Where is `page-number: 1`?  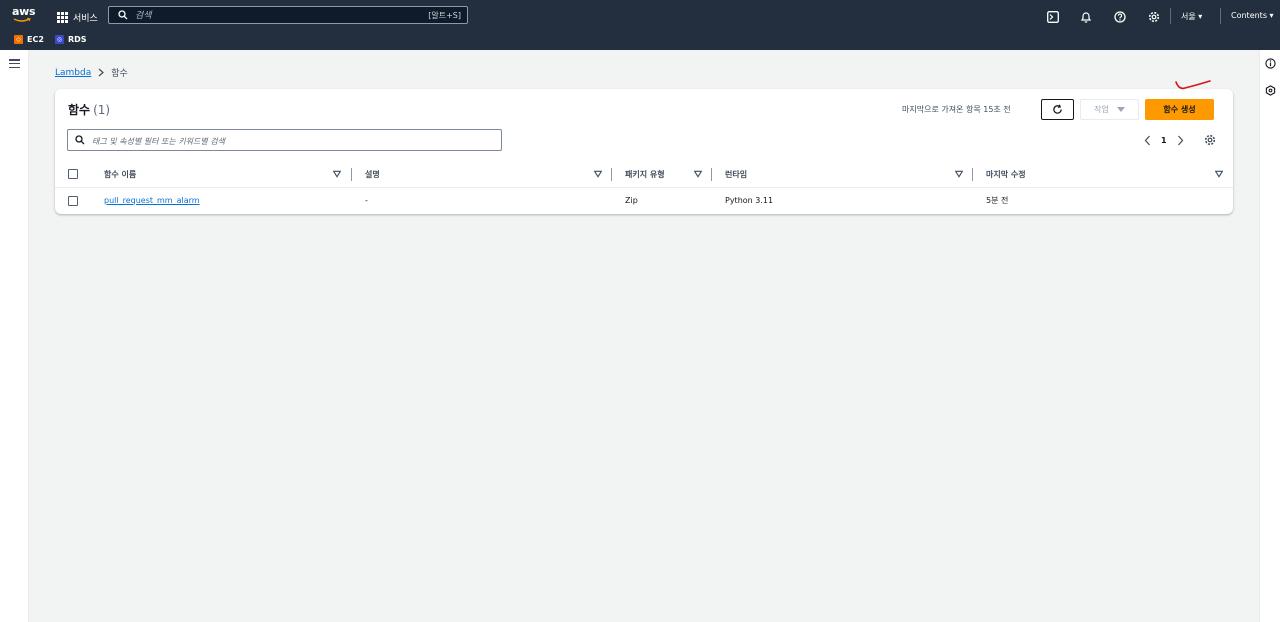 page-number: 1 is located at coordinates (1164, 140).